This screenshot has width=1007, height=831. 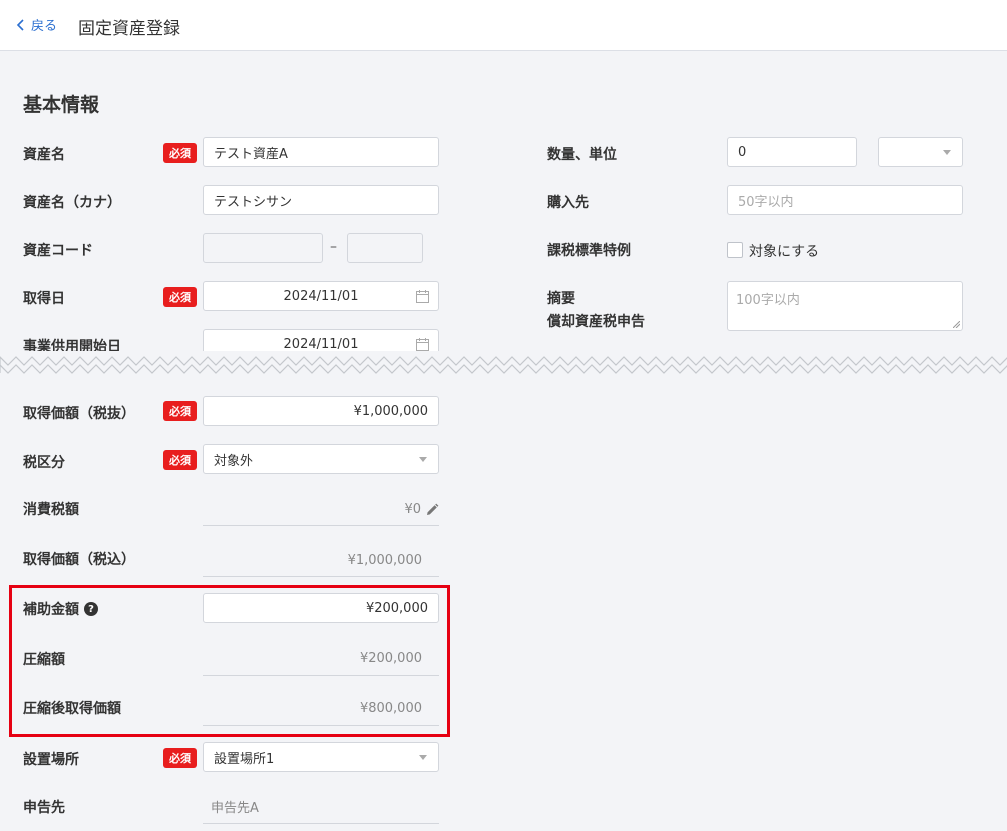 I want to click on unit-select, so click(x=920, y=152).